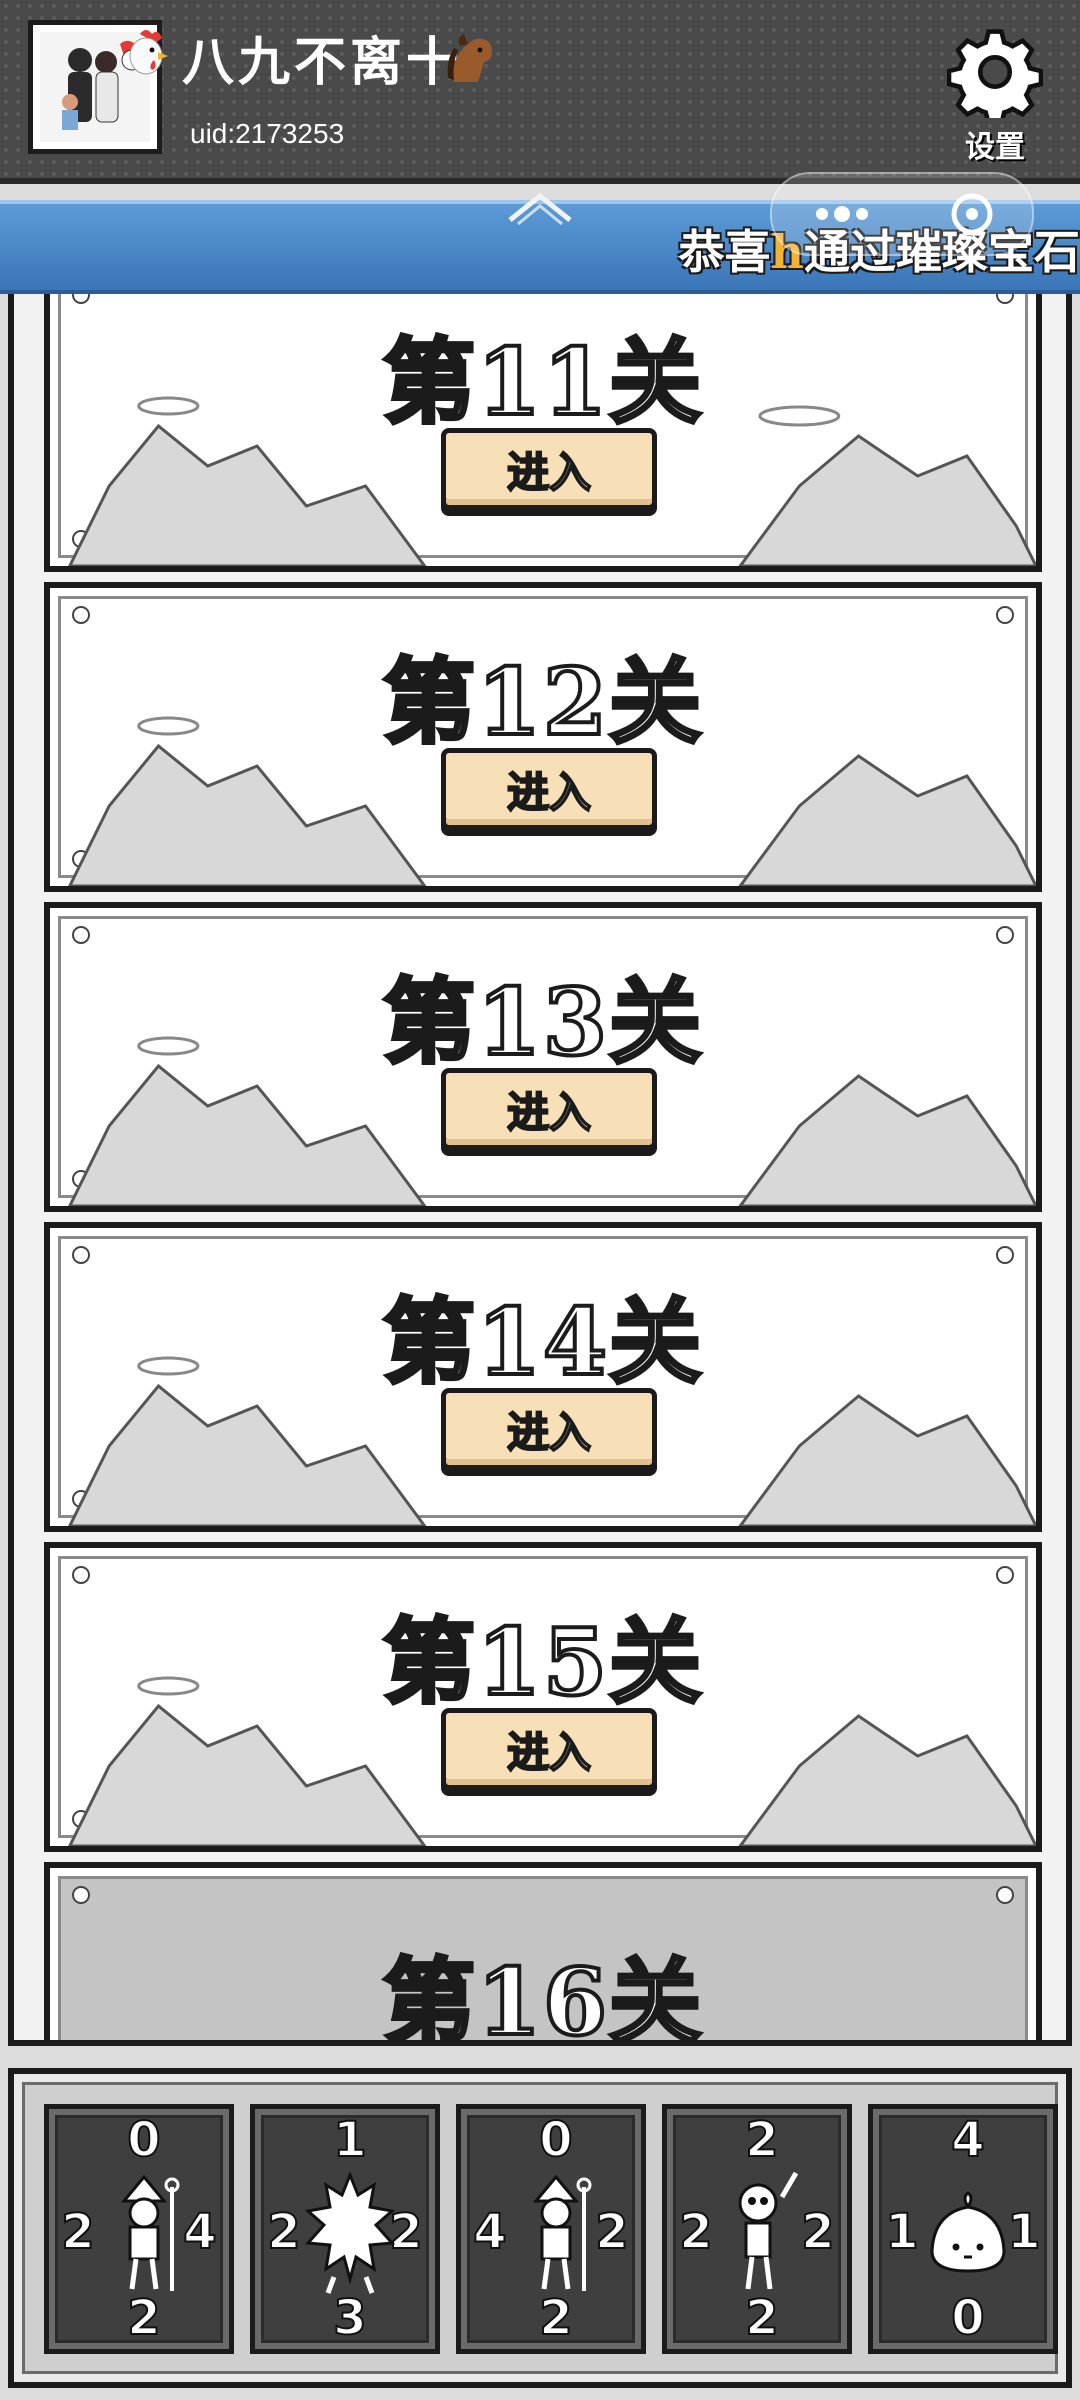 This screenshot has width=1080, height=2400. I want to click on horse-emoji, so click(469, 58).